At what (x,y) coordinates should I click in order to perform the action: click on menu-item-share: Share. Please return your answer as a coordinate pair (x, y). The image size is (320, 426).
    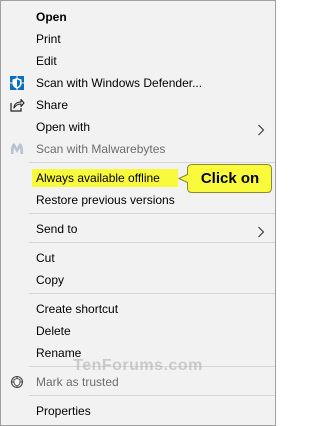
    Looking at the image, I should click on (138, 105).